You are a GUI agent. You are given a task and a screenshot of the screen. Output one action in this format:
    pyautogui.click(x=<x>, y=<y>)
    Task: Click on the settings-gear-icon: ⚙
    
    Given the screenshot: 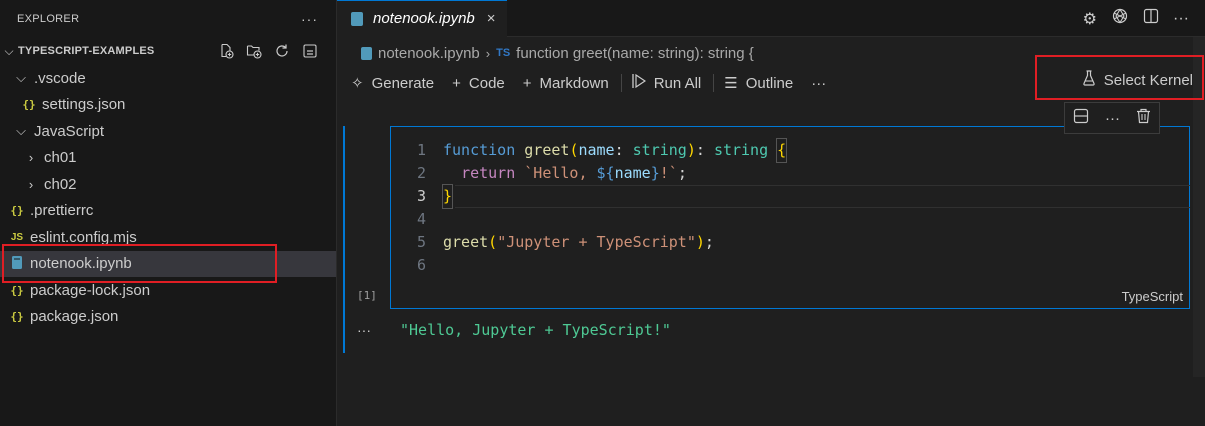 What is the action you would take?
    pyautogui.click(x=1090, y=19)
    